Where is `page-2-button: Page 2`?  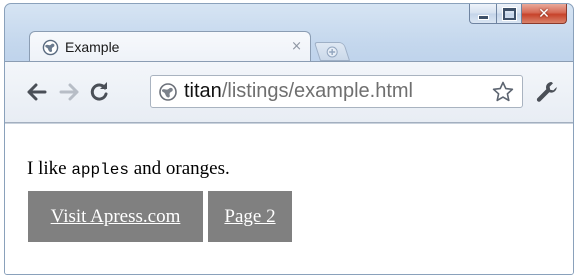 page-2-button: Page 2 is located at coordinates (250, 216).